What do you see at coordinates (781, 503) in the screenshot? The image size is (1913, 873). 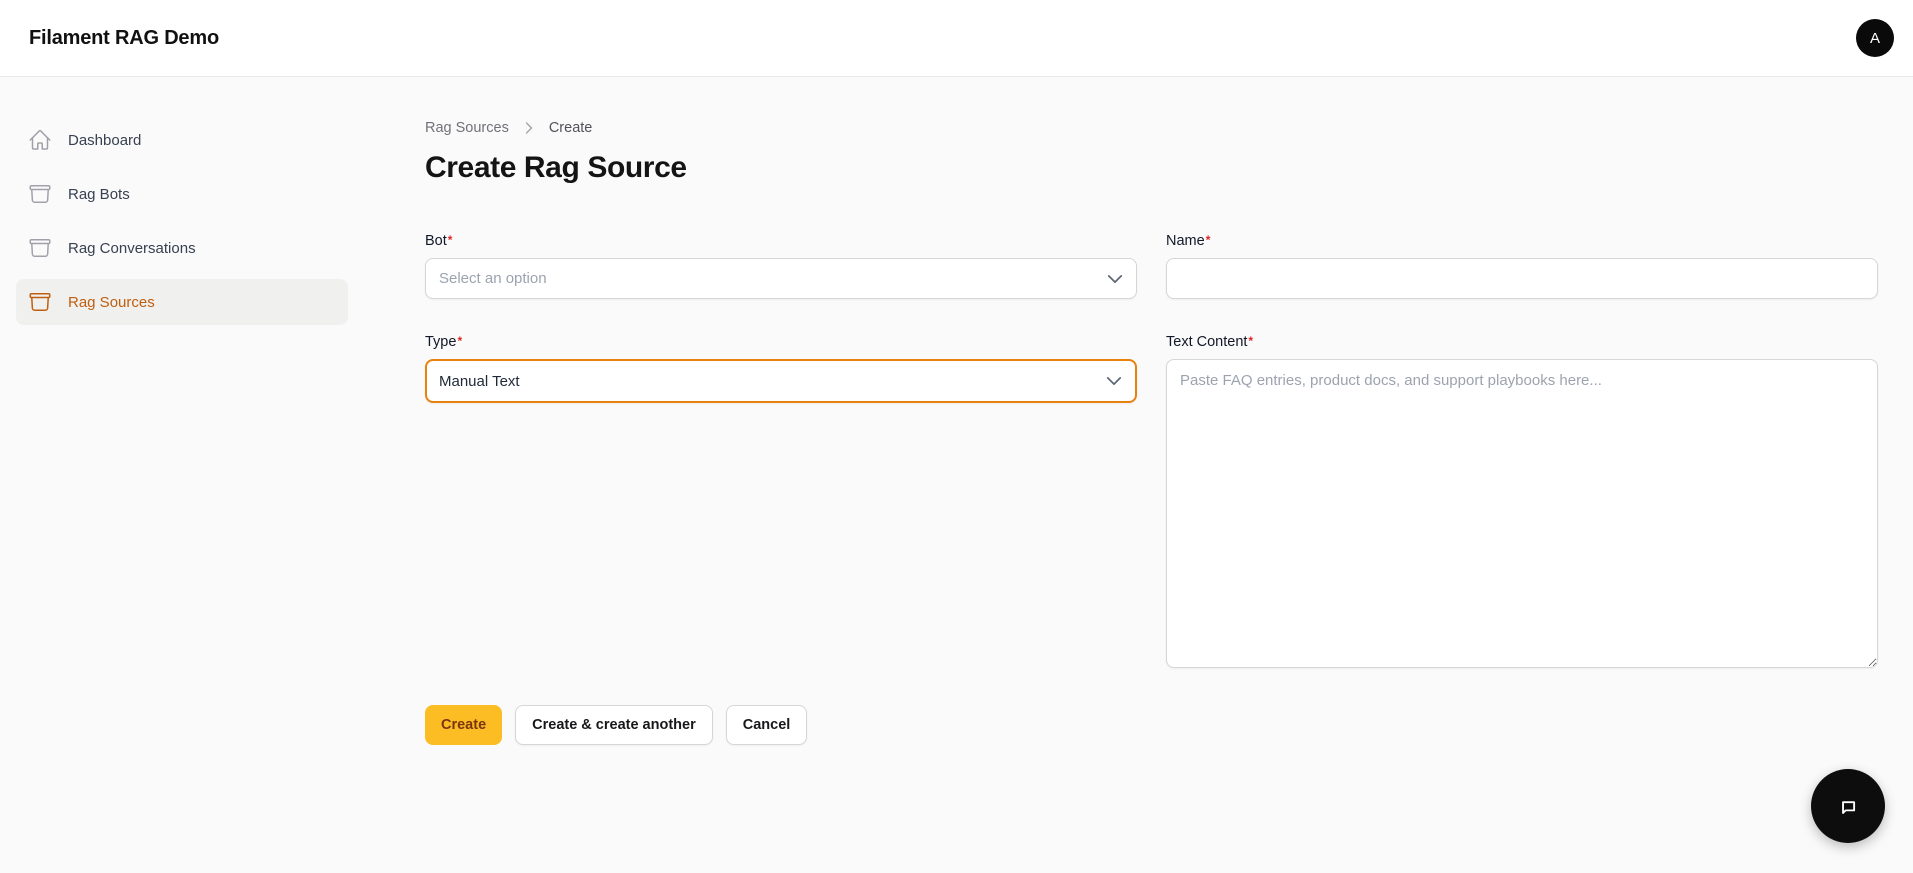 I see `type-field: Type* Manual Text` at bounding box center [781, 503].